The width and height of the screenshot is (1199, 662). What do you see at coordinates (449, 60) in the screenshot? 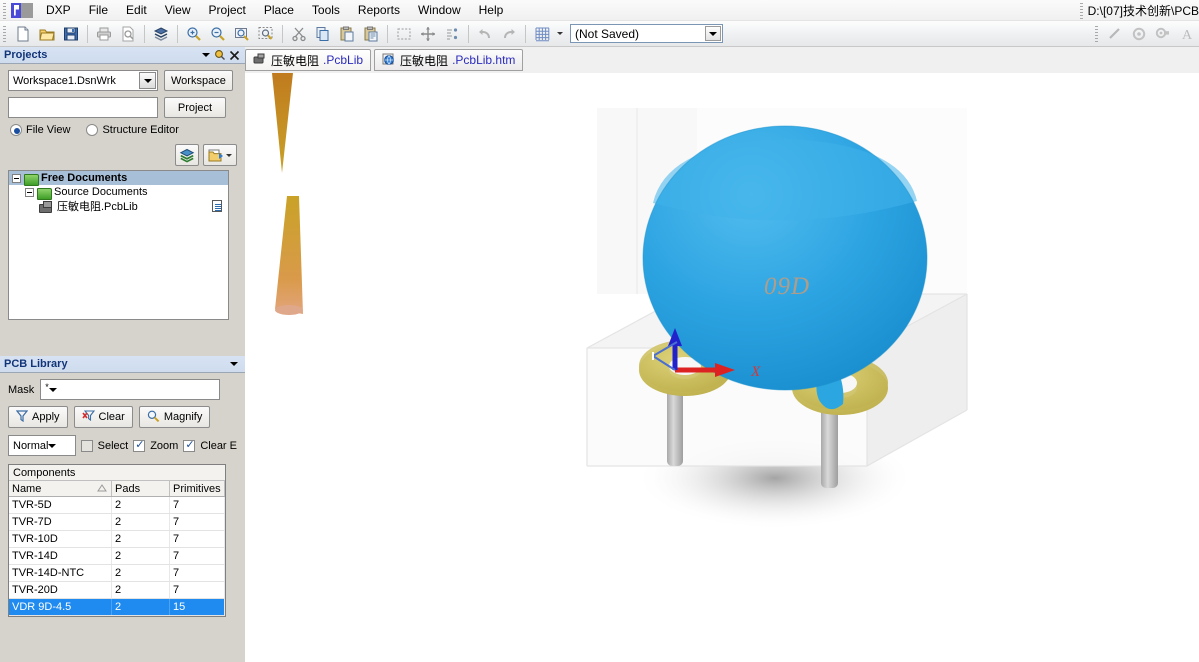
I see `tab-pcblib-html: 压敏电阻 .PcbLib.htm` at bounding box center [449, 60].